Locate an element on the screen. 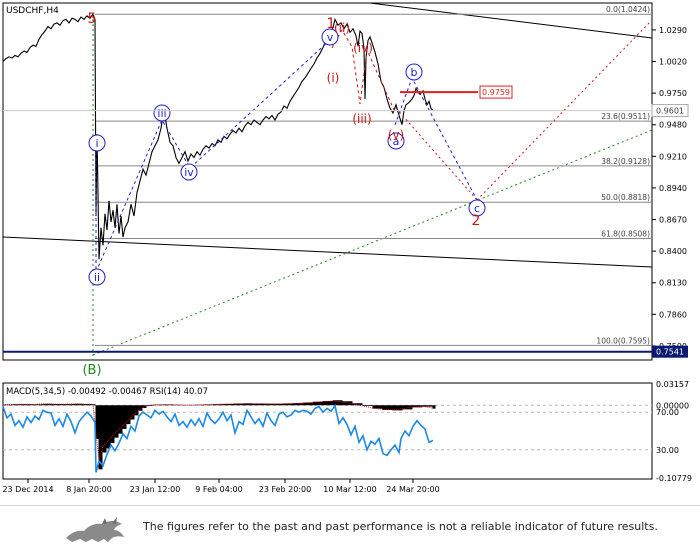 Image resolution: width=700 pixels, height=553 pixels. time-tick-label: 8 Jan 20:00 is located at coordinates (89, 489).